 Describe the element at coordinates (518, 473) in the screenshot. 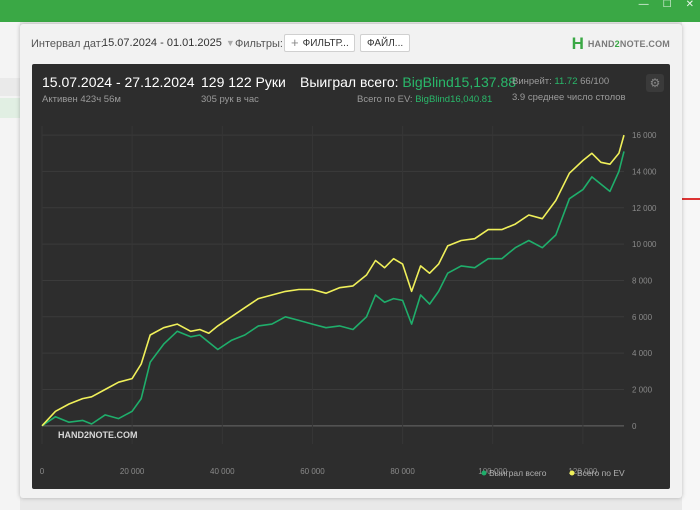

I see `legend-label: Выиграл всего` at that location.